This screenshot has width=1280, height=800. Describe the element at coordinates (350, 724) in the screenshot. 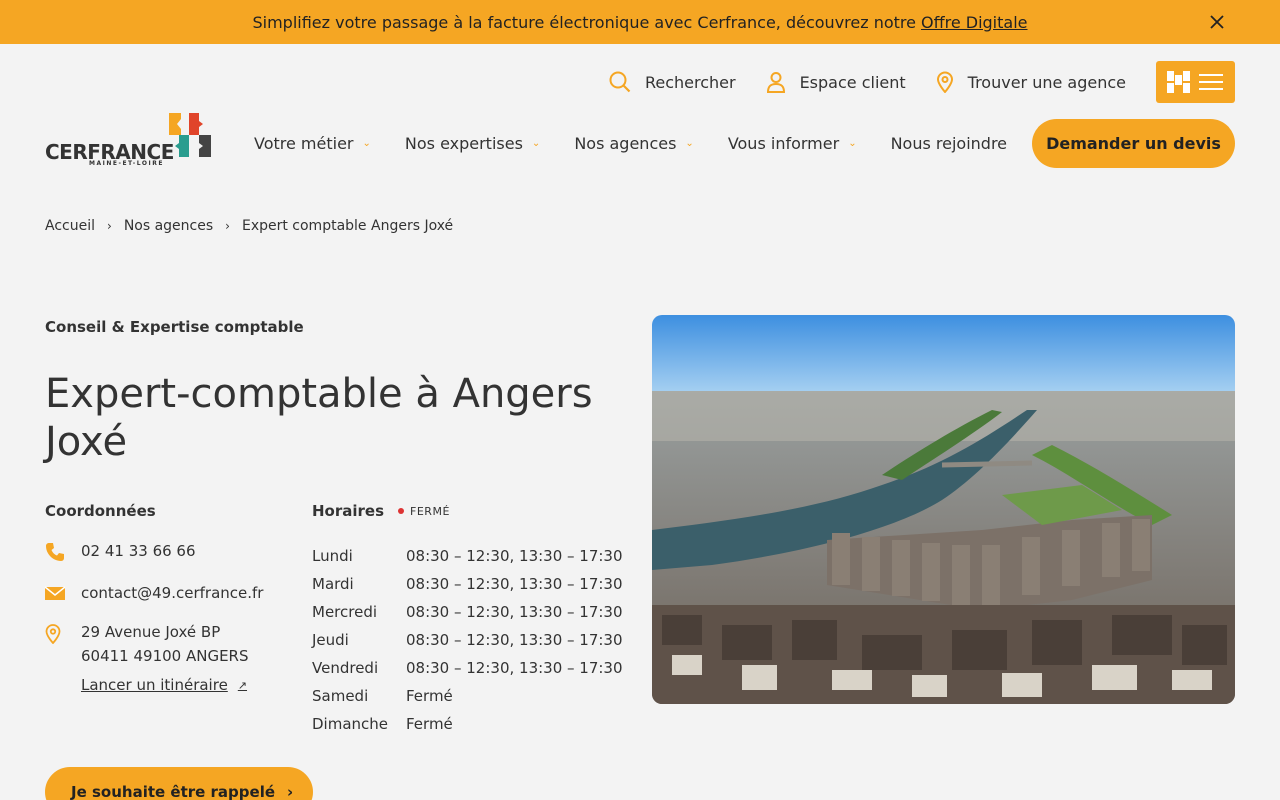

I see `hours-day: Dimanche` at that location.